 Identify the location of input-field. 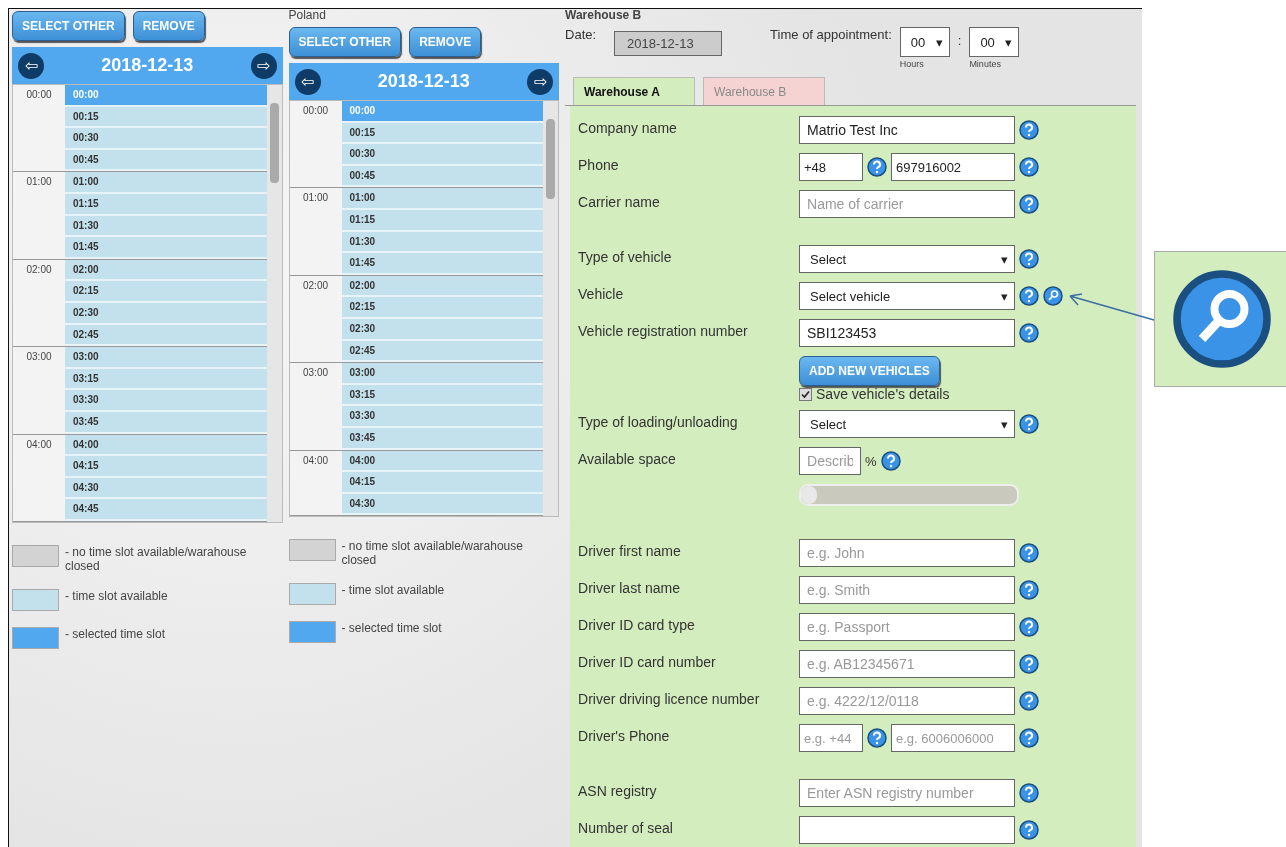
(907, 830).